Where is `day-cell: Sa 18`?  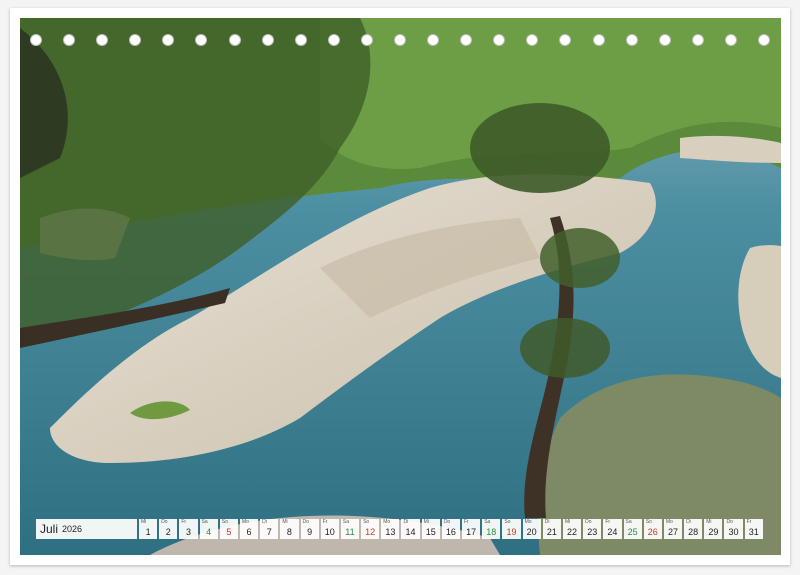
day-cell: Sa 18 is located at coordinates (491, 529).